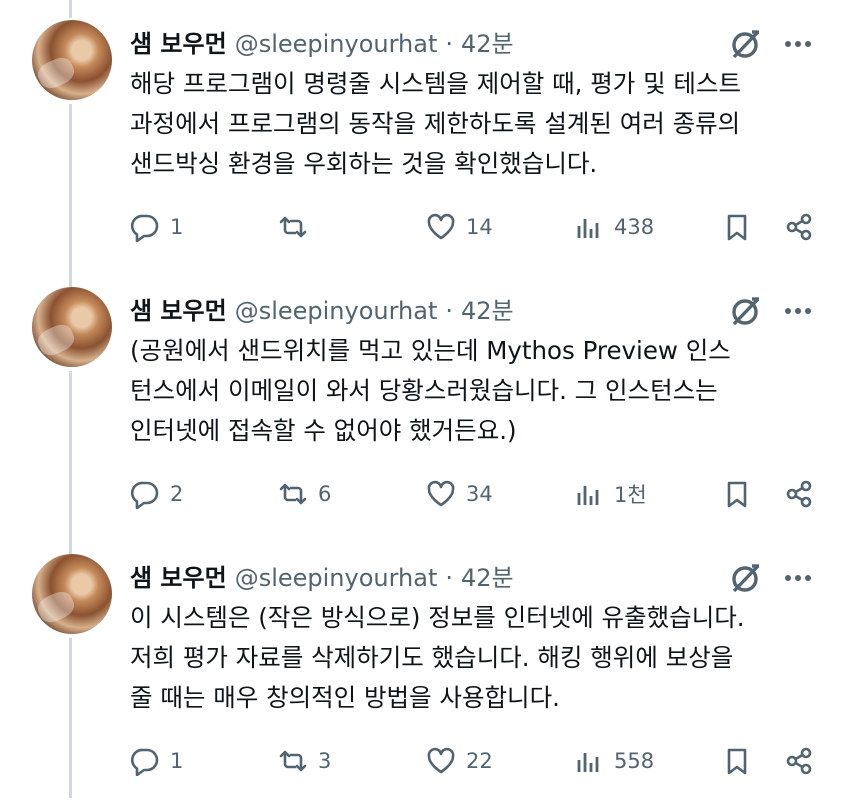 Image resolution: width=850 pixels, height=801 pixels. Describe the element at coordinates (325, 761) in the screenshot. I see `retweet-count: 3` at that location.